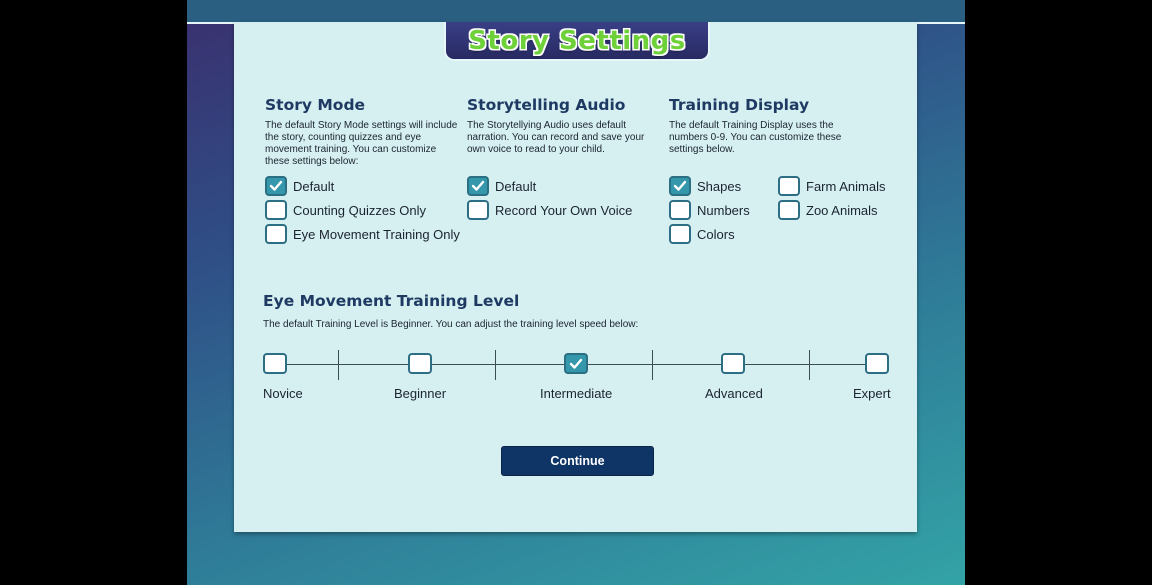 This screenshot has height=585, width=1152. Describe the element at coordinates (376, 234) in the screenshot. I see `option-label: Eye Movement Training Only` at that location.